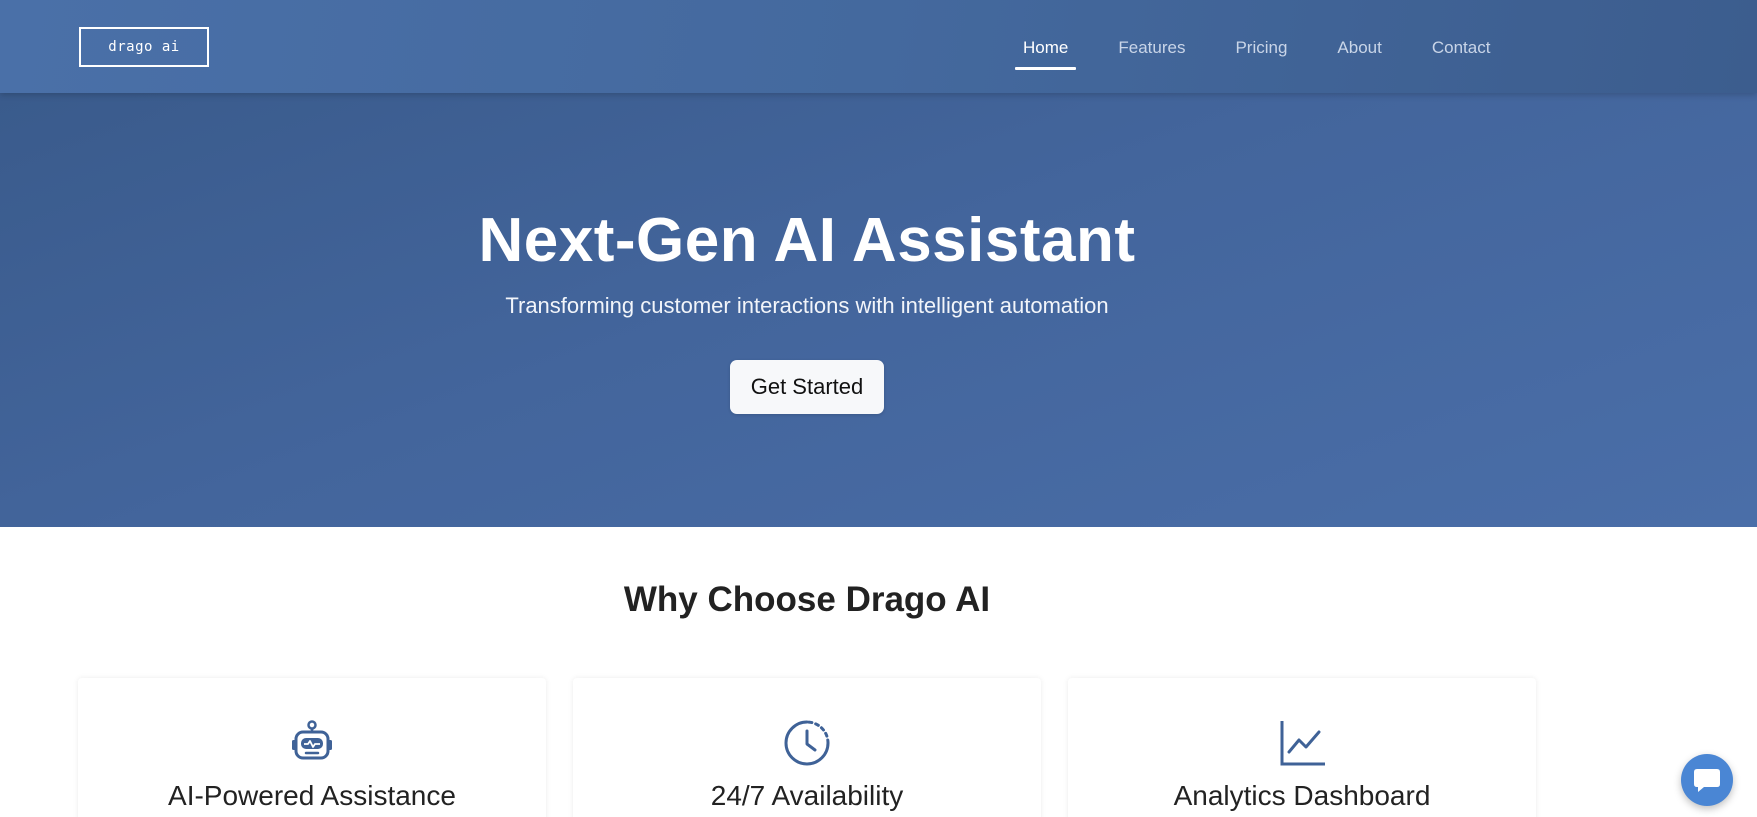  I want to click on feature-card-ai-assistance: AI-Powered Assistance, so click(312, 747).